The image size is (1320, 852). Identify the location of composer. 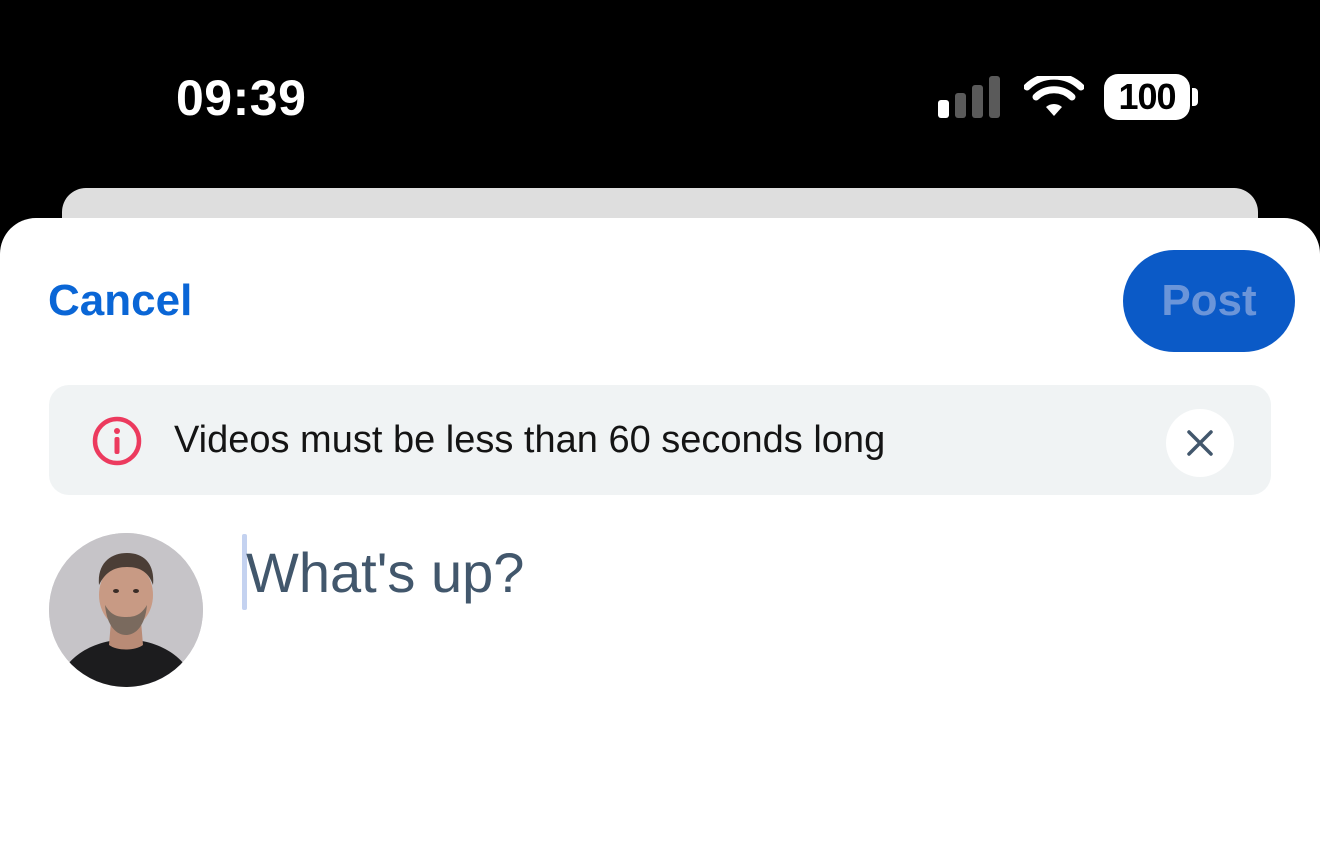
(762, 577).